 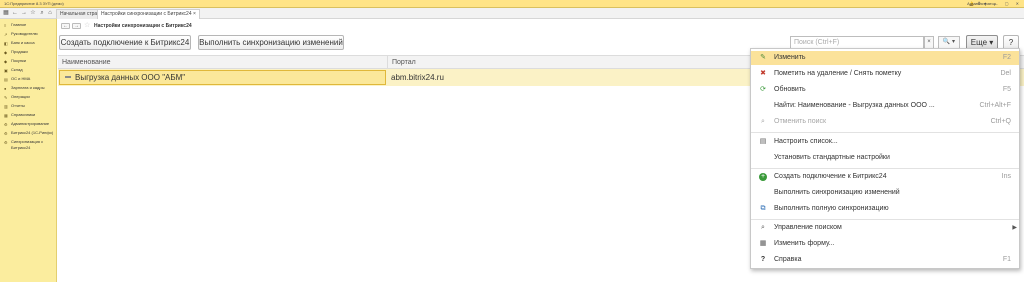 What do you see at coordinates (5, 88) in the screenshot?
I see `person-icon: ●` at bounding box center [5, 88].